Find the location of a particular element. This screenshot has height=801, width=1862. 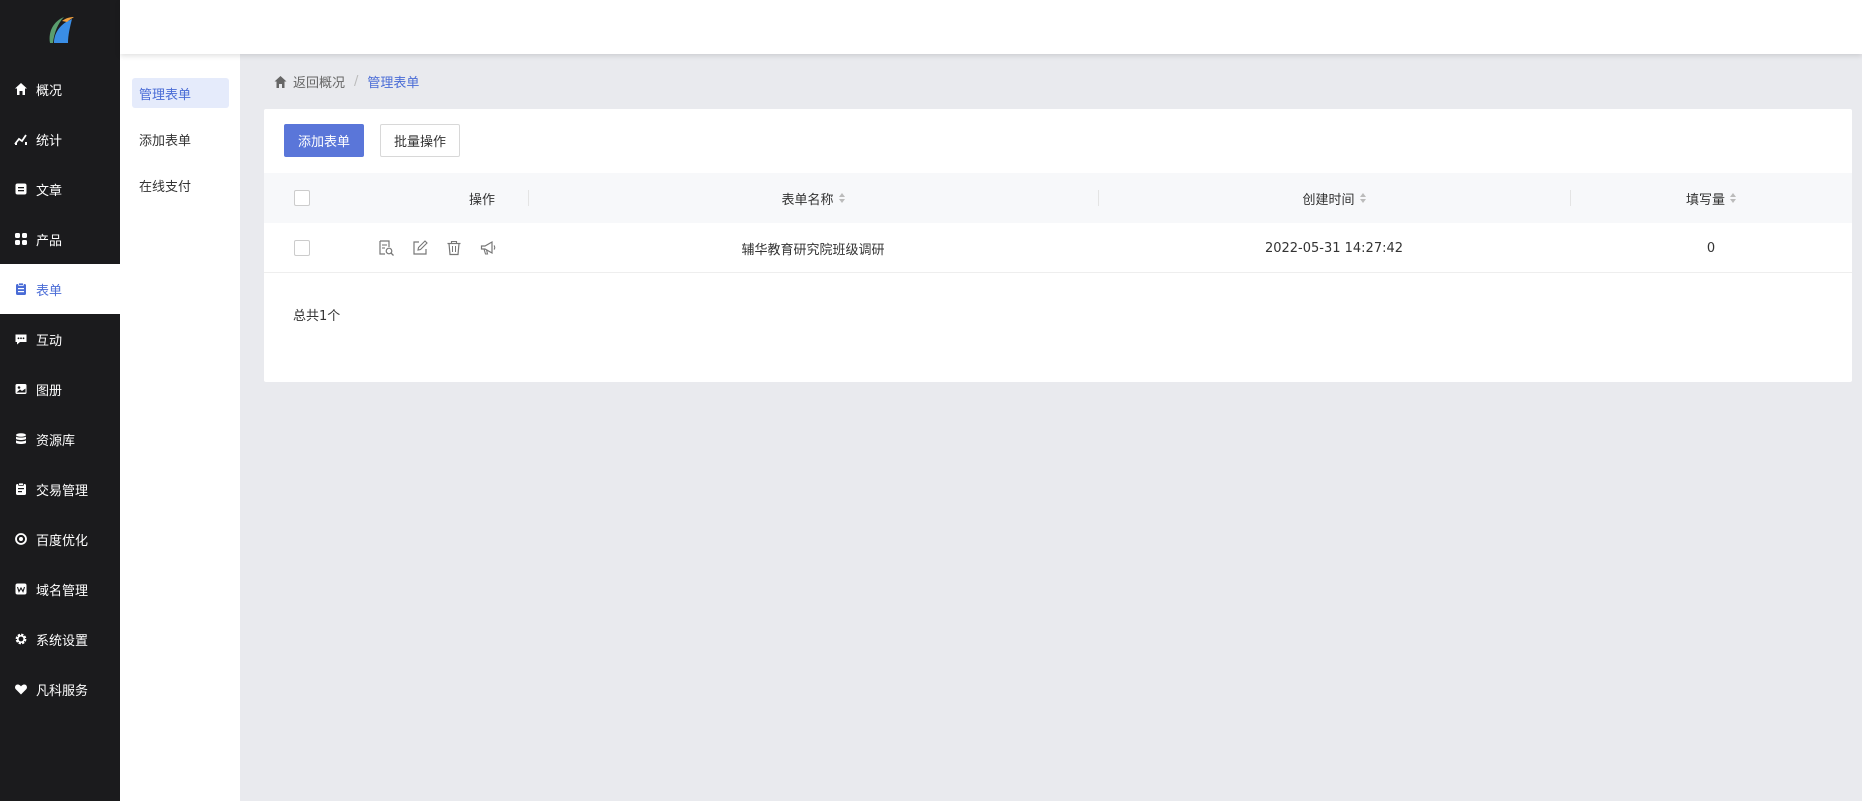

clipboard-icon is located at coordinates (21, 289).